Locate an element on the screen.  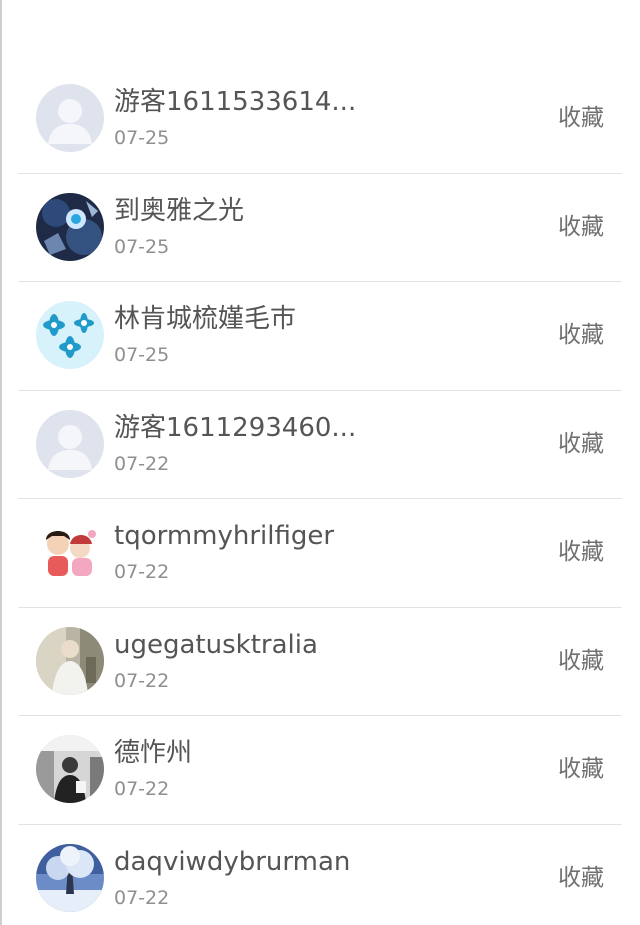
list-item: 到奥雅之光 07-25 收藏 is located at coordinates (320, 228).